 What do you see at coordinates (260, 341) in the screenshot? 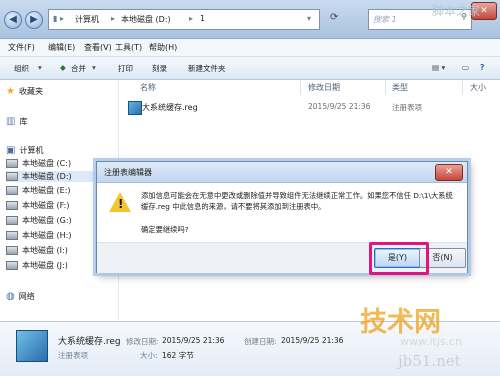
I see `details-created-label: 创建日期:` at bounding box center [260, 341].